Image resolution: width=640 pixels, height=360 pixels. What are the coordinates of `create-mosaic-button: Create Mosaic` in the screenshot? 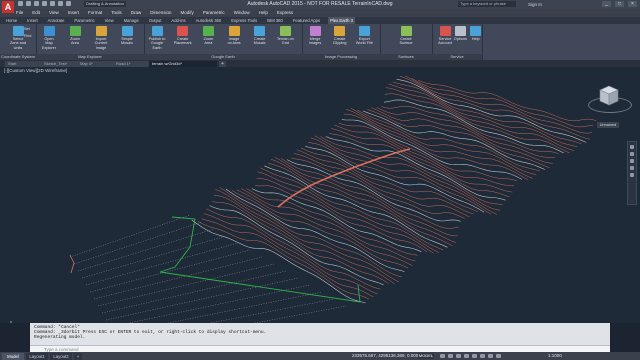 It's located at (260, 39).